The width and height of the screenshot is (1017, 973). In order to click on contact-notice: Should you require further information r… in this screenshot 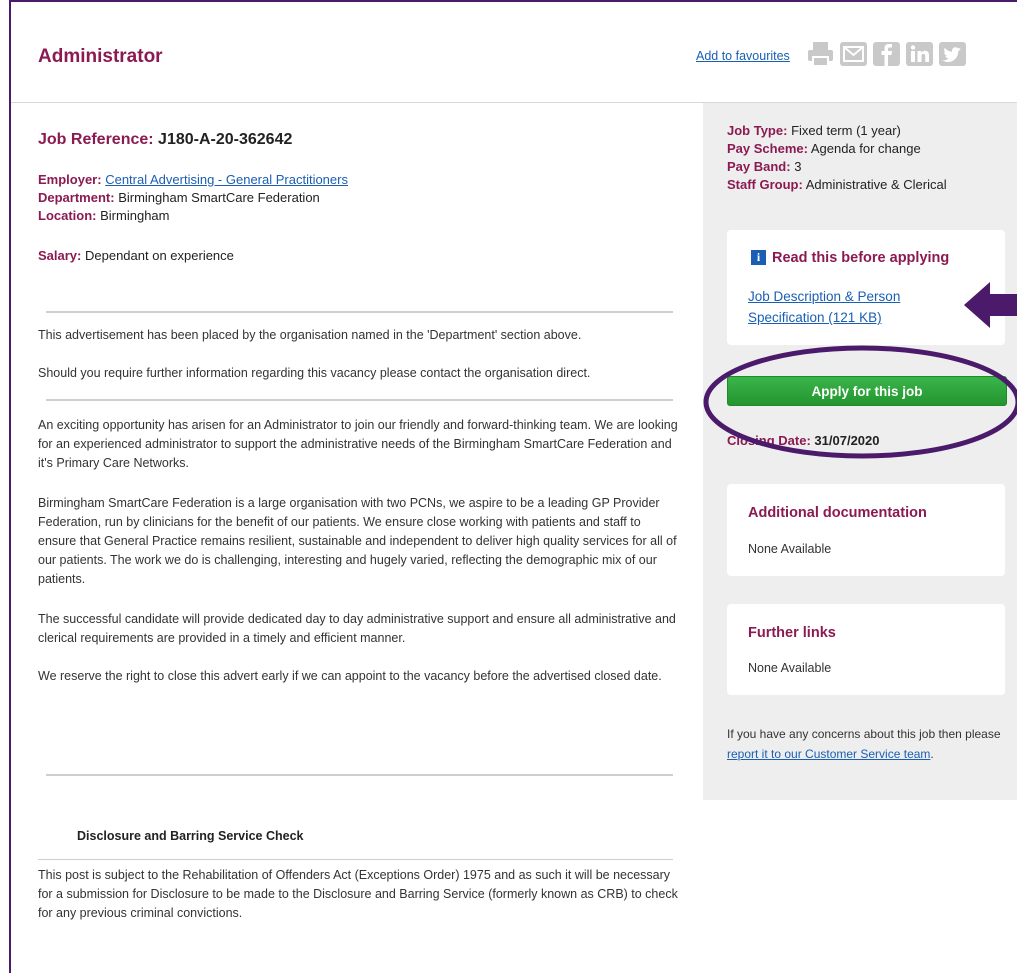, I will do `click(314, 373)`.